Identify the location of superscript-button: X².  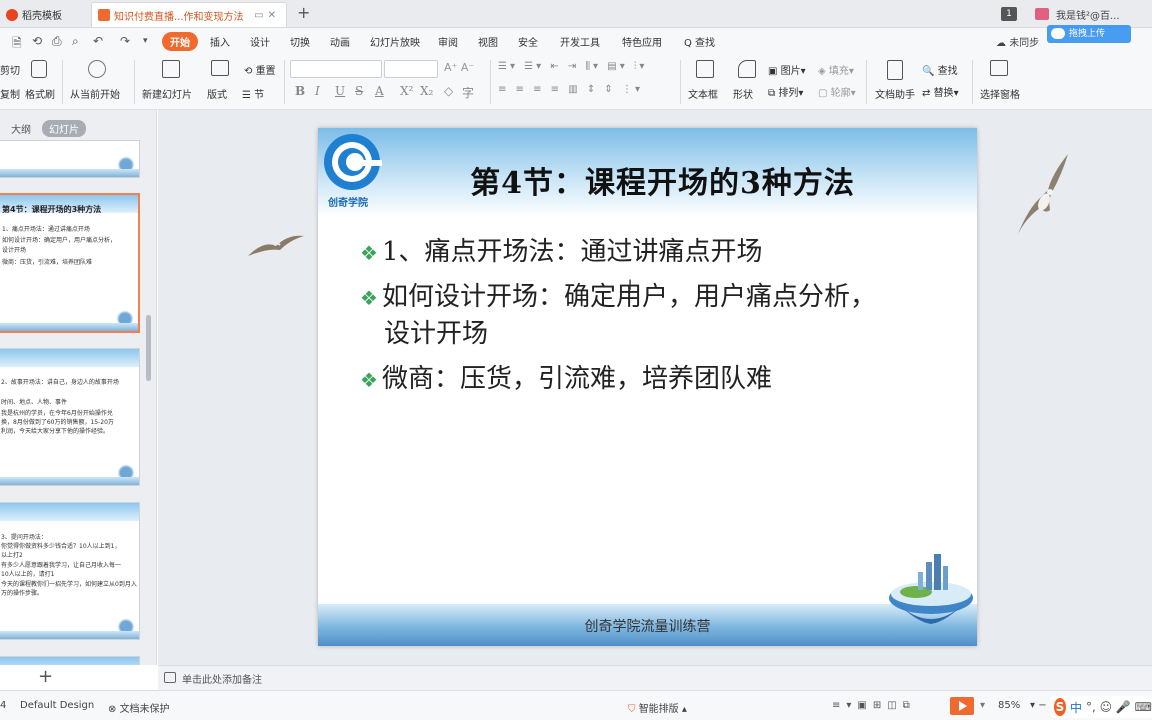
(406, 91).